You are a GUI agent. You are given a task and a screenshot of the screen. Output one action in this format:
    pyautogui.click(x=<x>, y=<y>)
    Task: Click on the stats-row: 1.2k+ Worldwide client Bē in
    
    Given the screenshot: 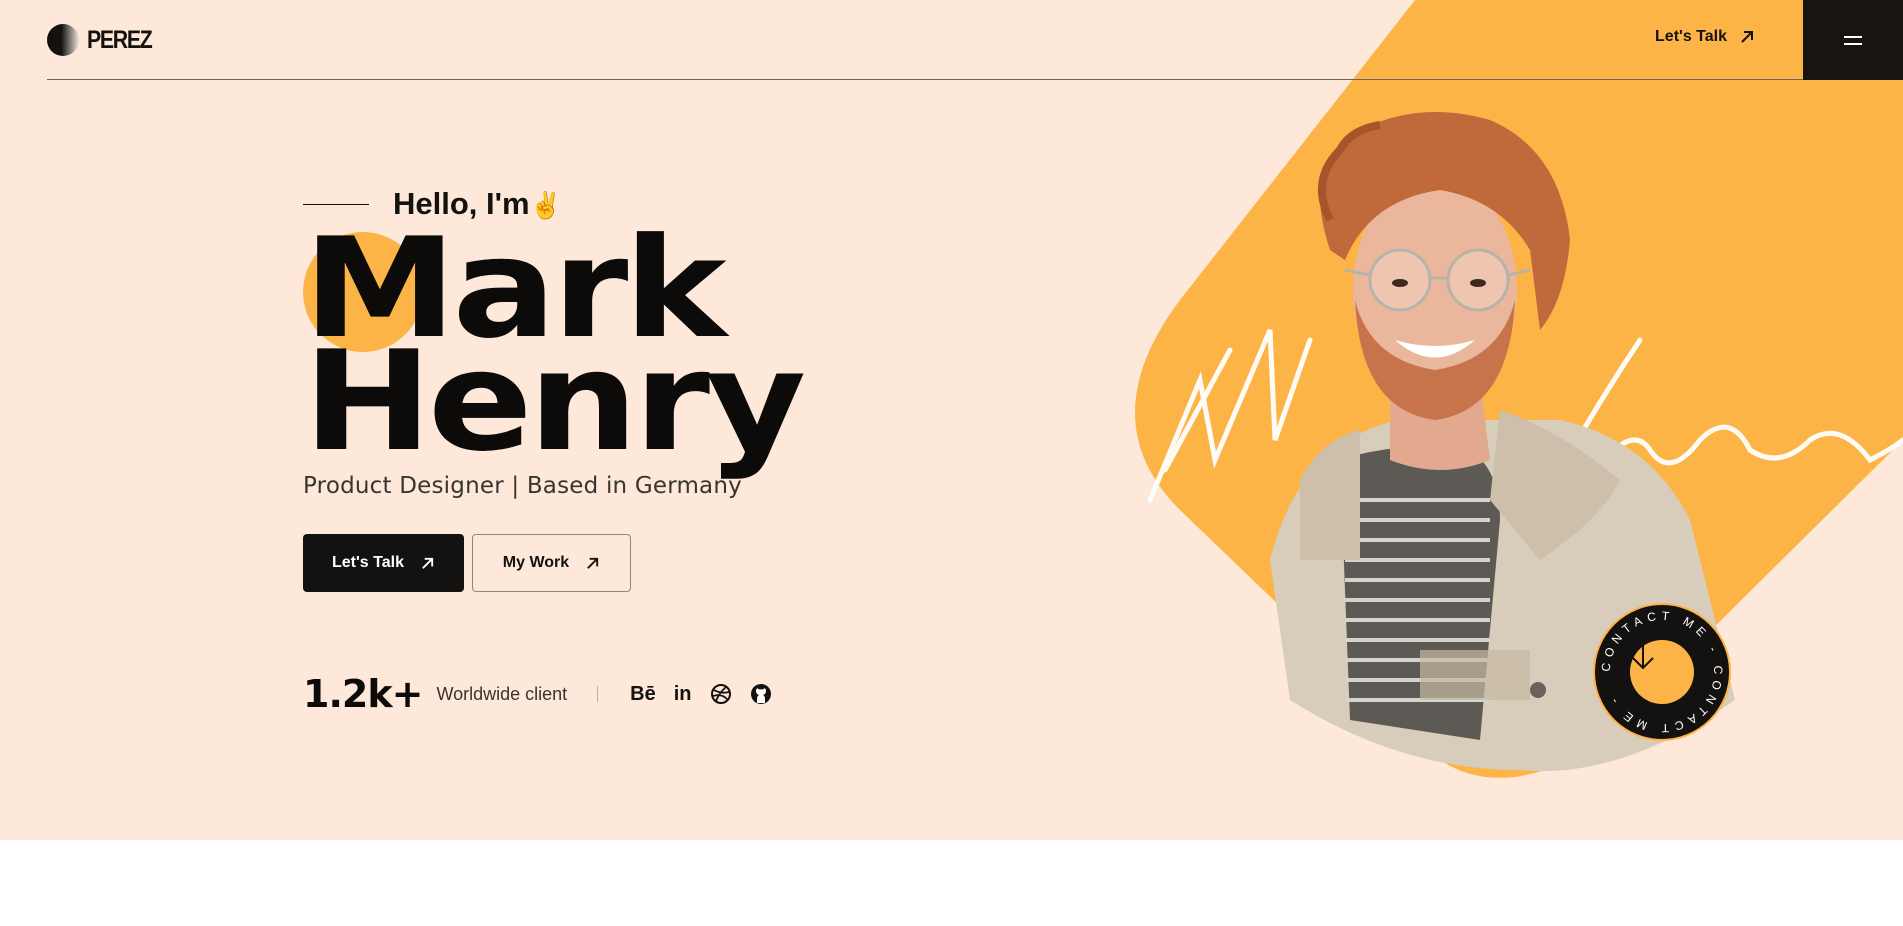 What is the action you would take?
    pyautogui.click(x=537, y=694)
    